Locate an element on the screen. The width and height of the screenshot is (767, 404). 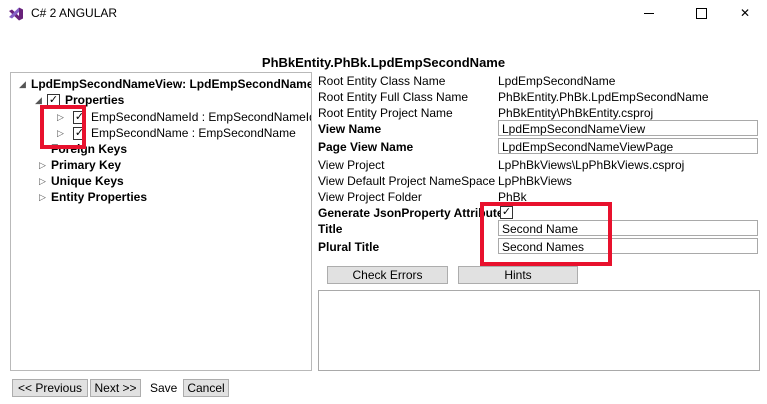
maximize-button is located at coordinates (701, 13).